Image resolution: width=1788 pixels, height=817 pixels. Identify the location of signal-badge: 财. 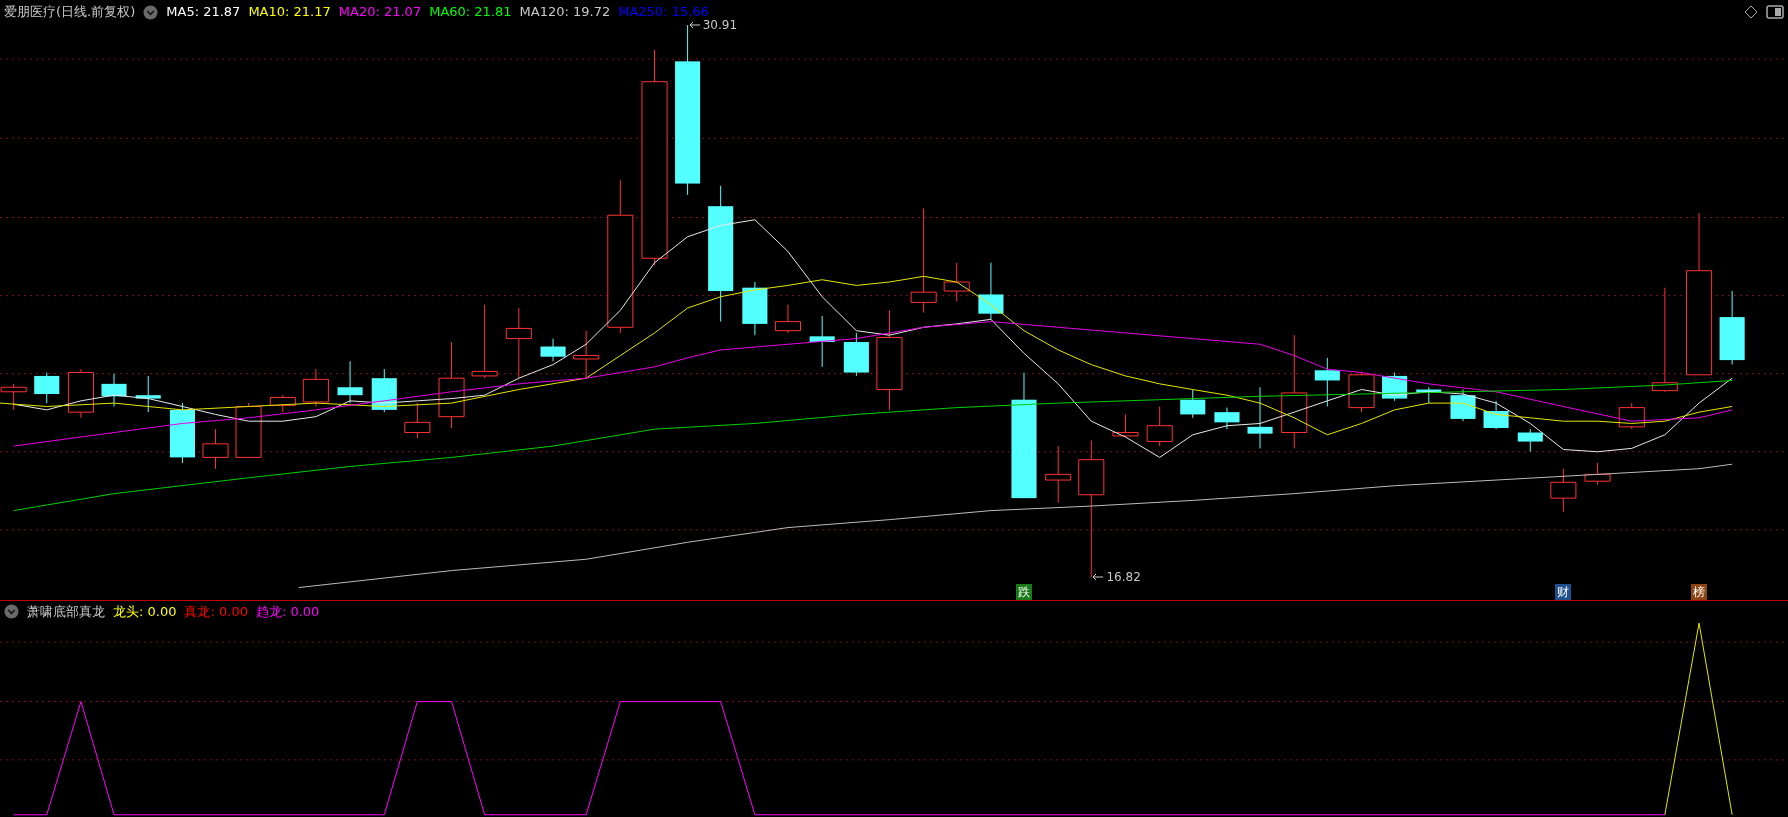
(1563, 592).